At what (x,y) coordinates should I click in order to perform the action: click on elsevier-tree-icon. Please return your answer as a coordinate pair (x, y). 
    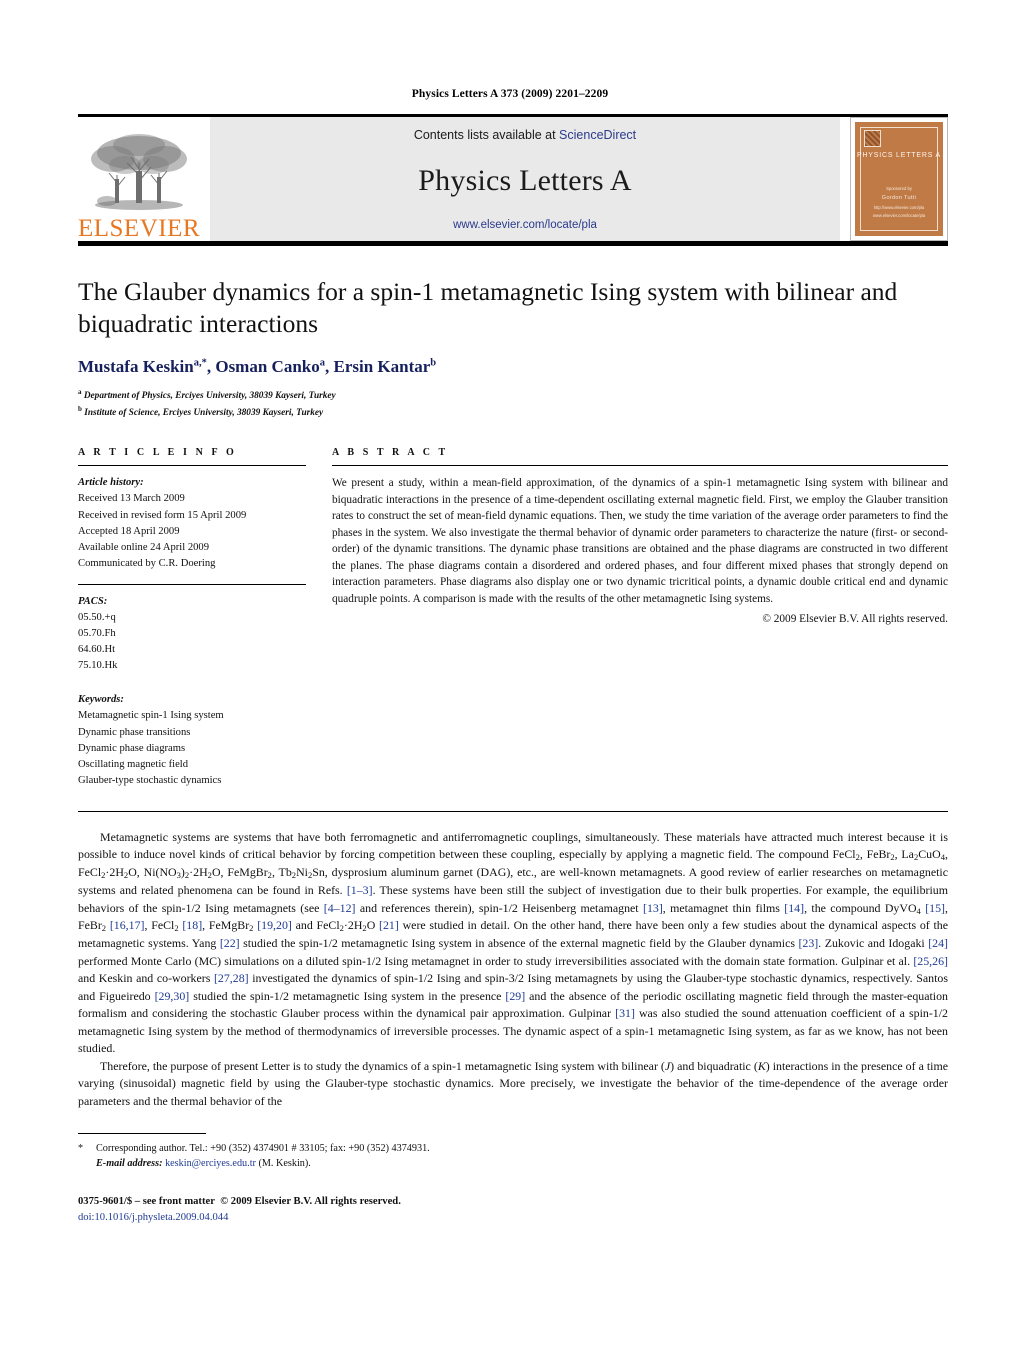
    Looking at the image, I should click on (139, 172).